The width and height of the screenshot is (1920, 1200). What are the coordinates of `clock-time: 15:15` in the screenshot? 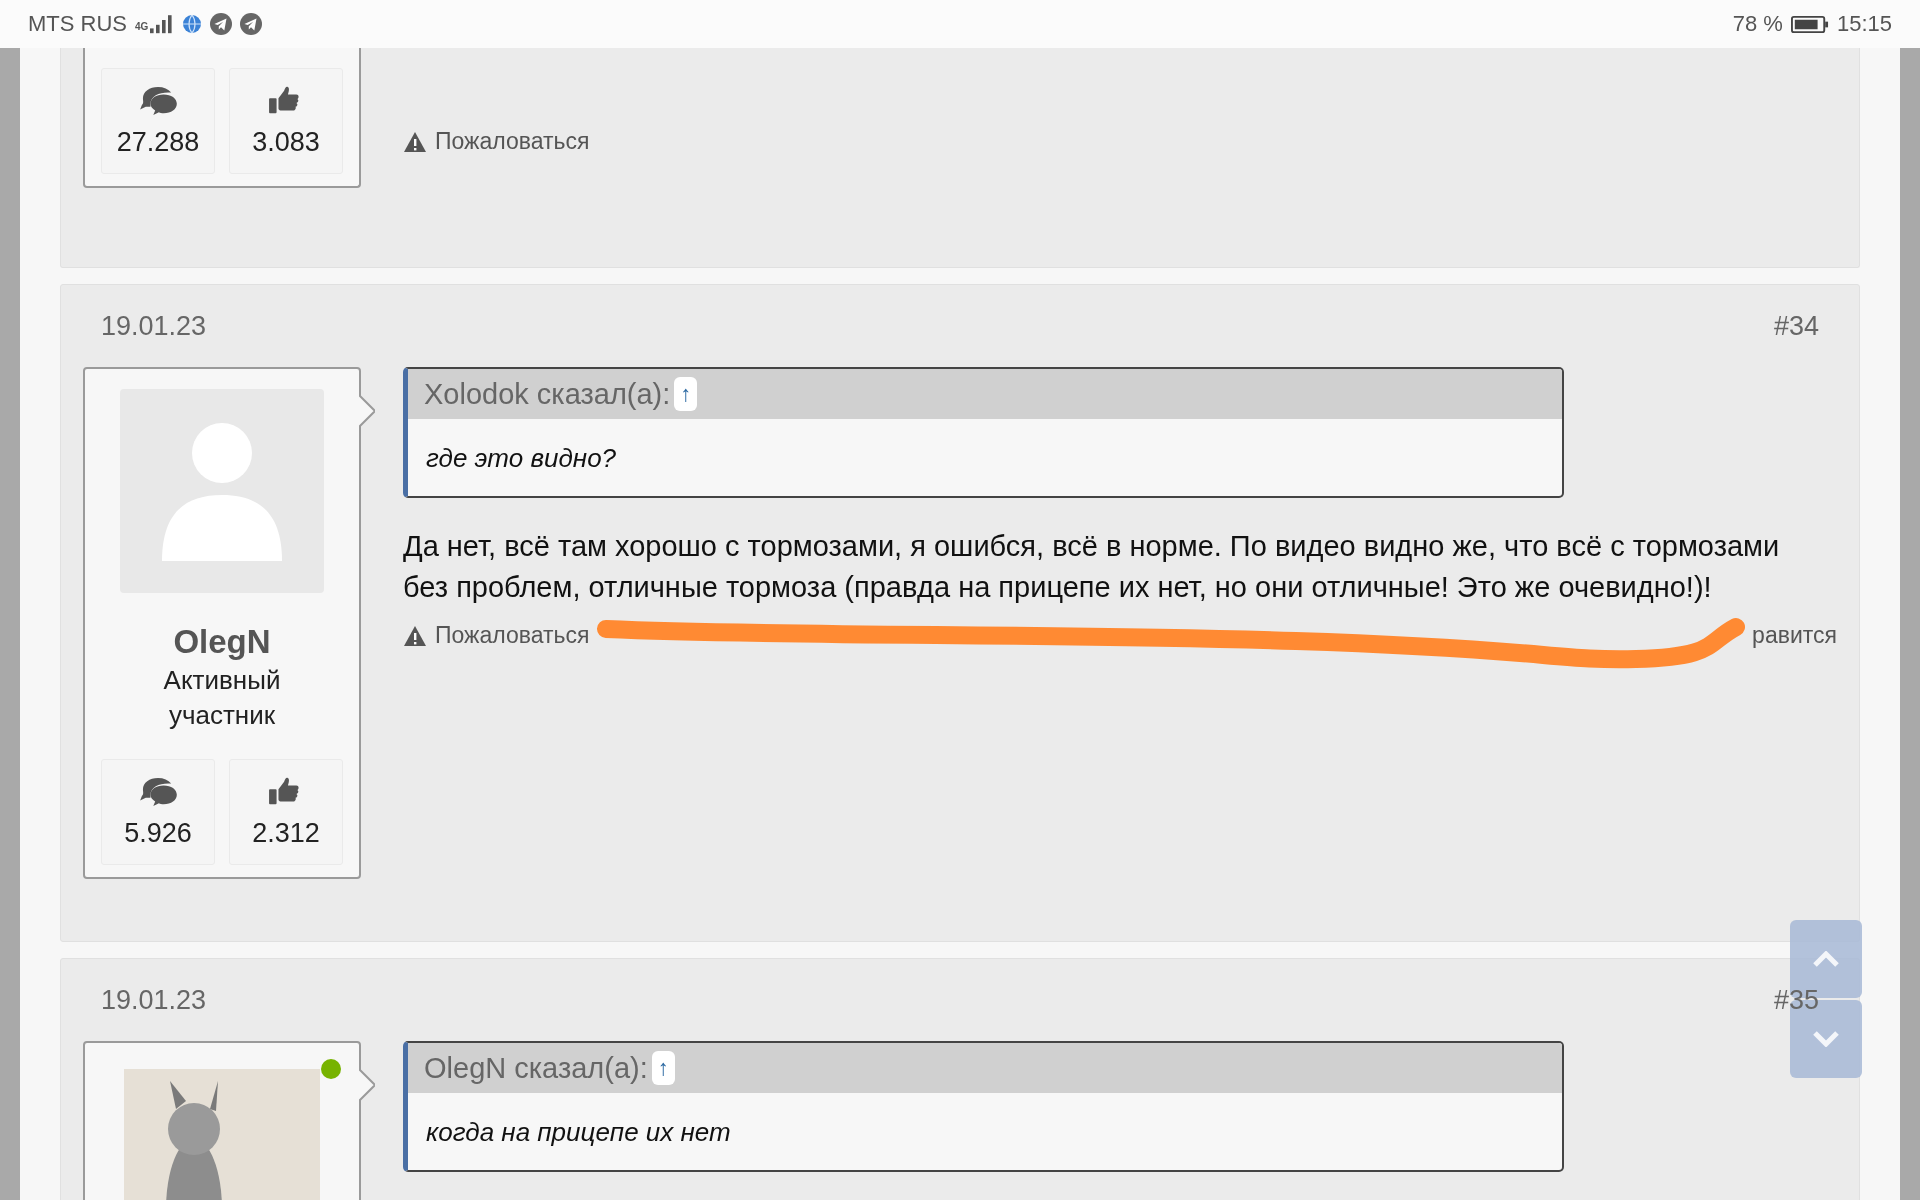 It's located at (1864, 24).